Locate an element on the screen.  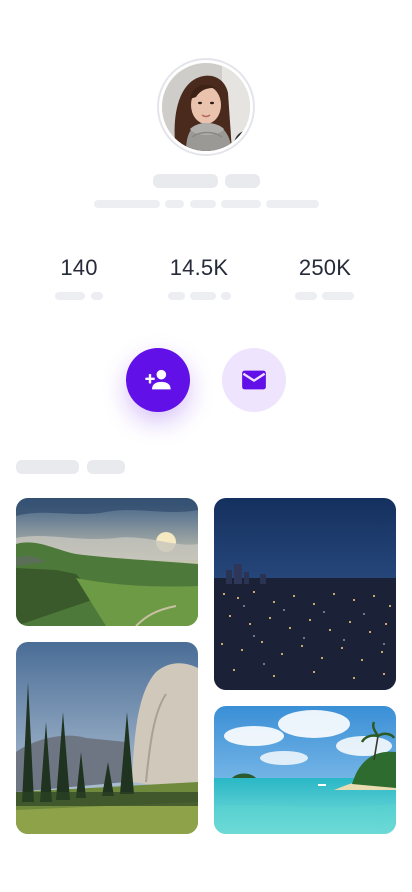
gallery-photo-mountain is located at coordinates (107, 562).